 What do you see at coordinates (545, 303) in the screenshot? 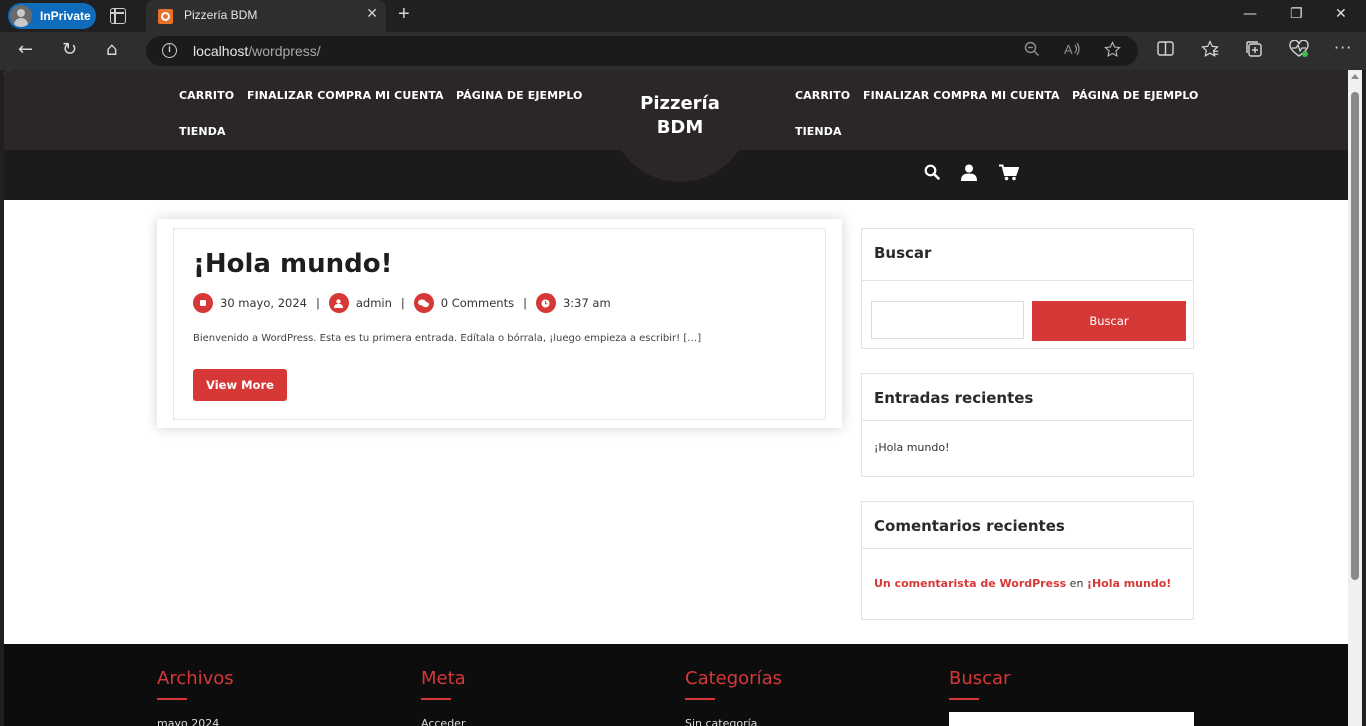
I see `clock-icon` at bounding box center [545, 303].